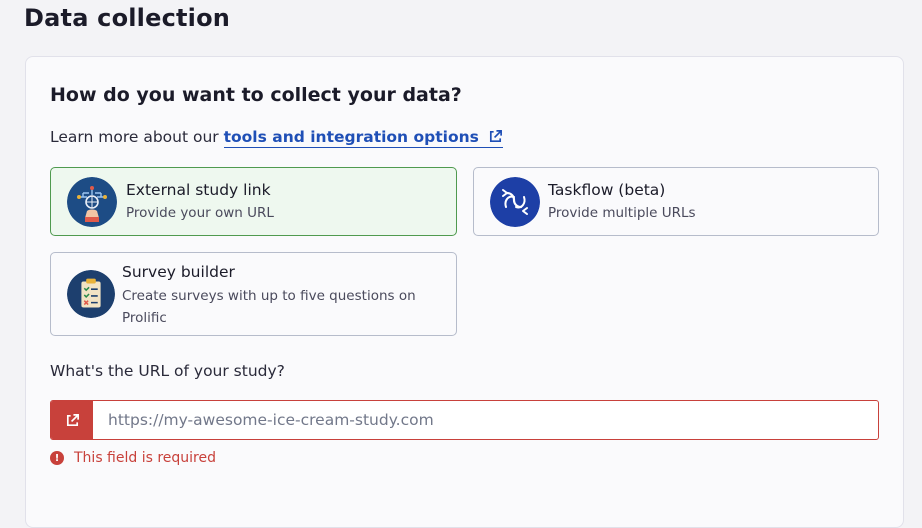  Describe the element at coordinates (485, 420) in the screenshot. I see `study-url-input` at that location.